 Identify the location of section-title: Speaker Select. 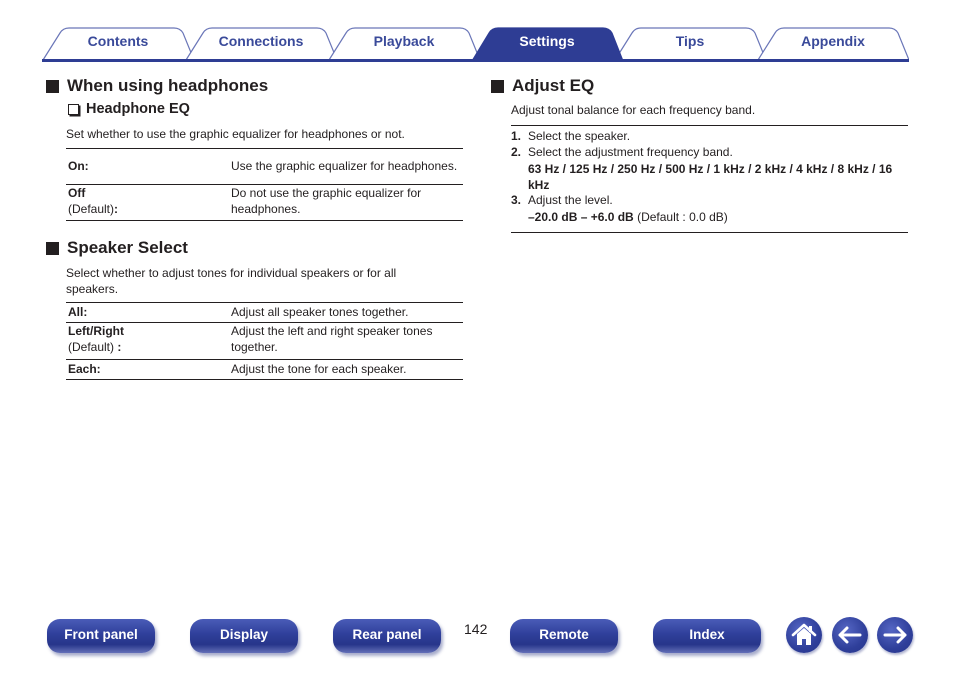
(127, 247).